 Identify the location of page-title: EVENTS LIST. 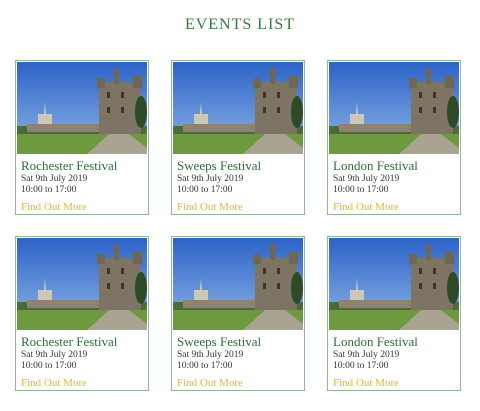
(240, 24).